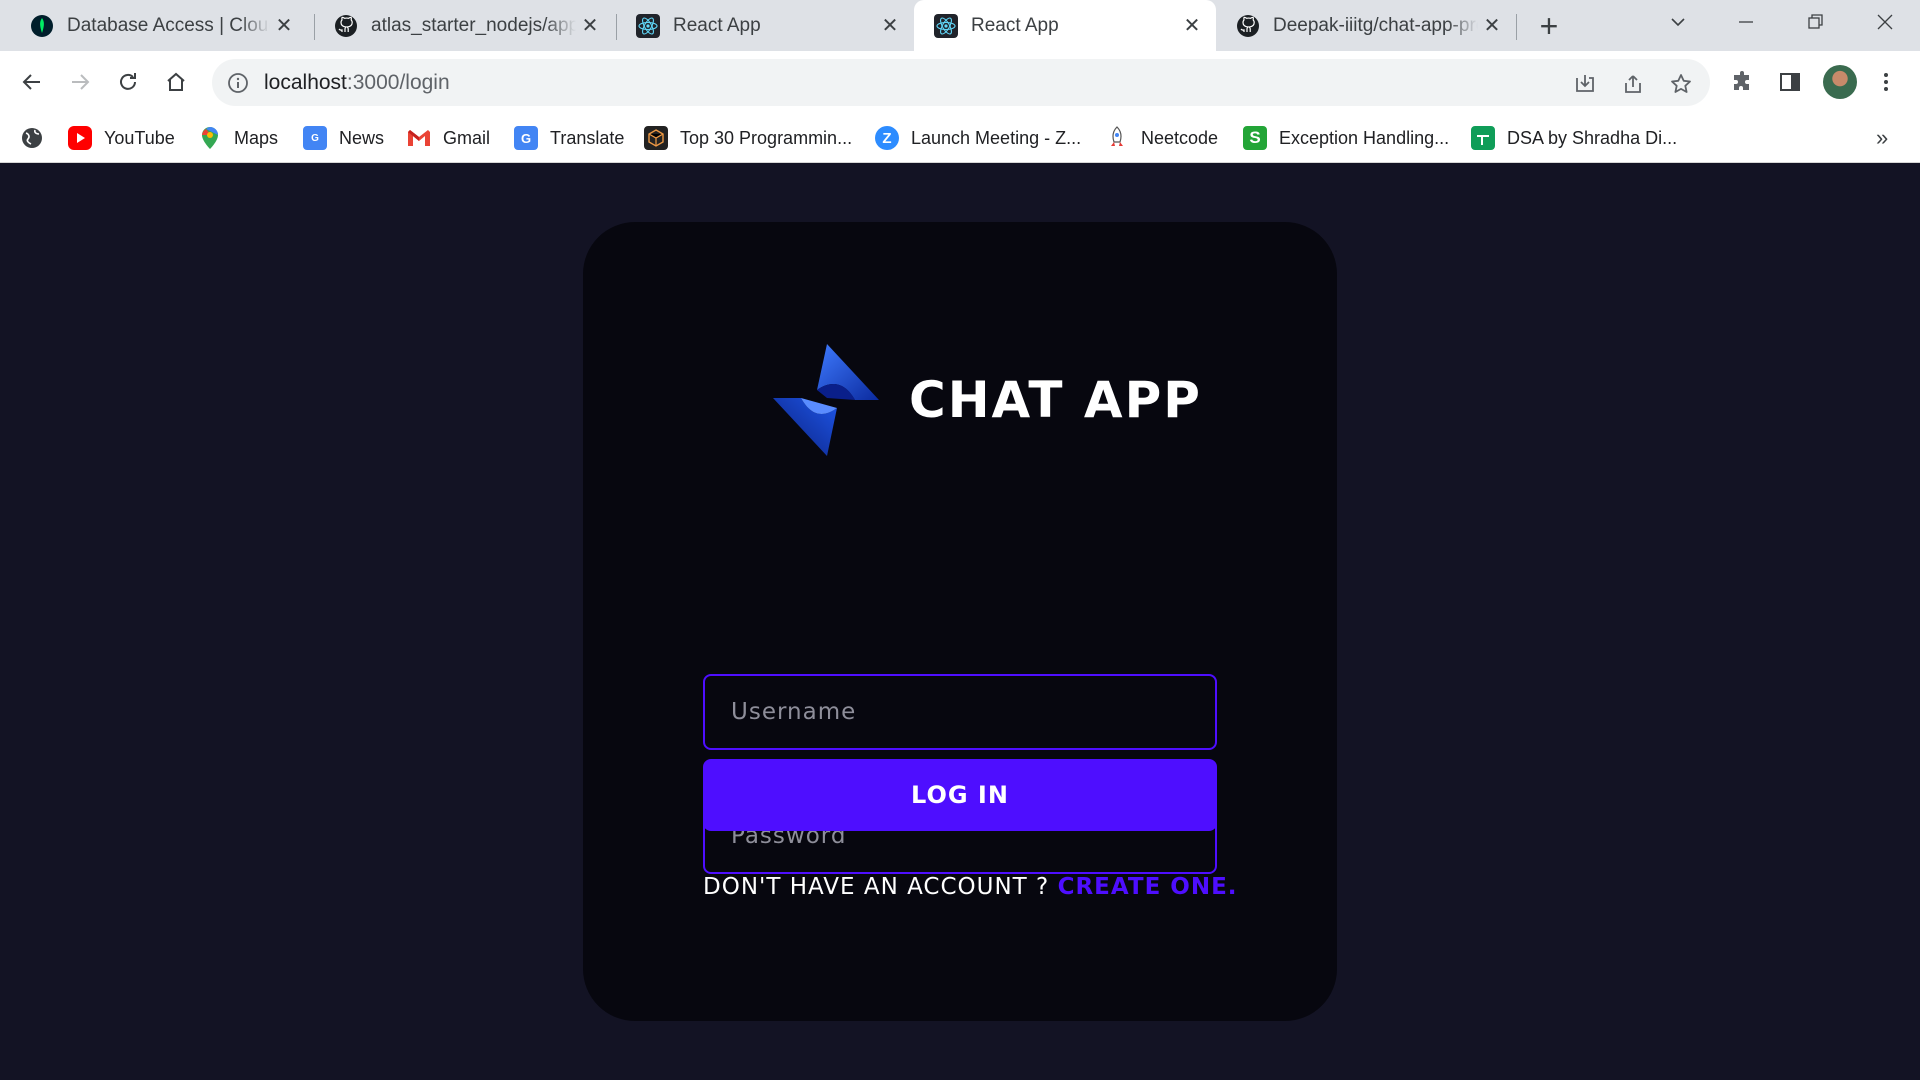 The image size is (1920, 1080). What do you see at coordinates (1516, 27) in the screenshot?
I see `tab-separator` at bounding box center [1516, 27].